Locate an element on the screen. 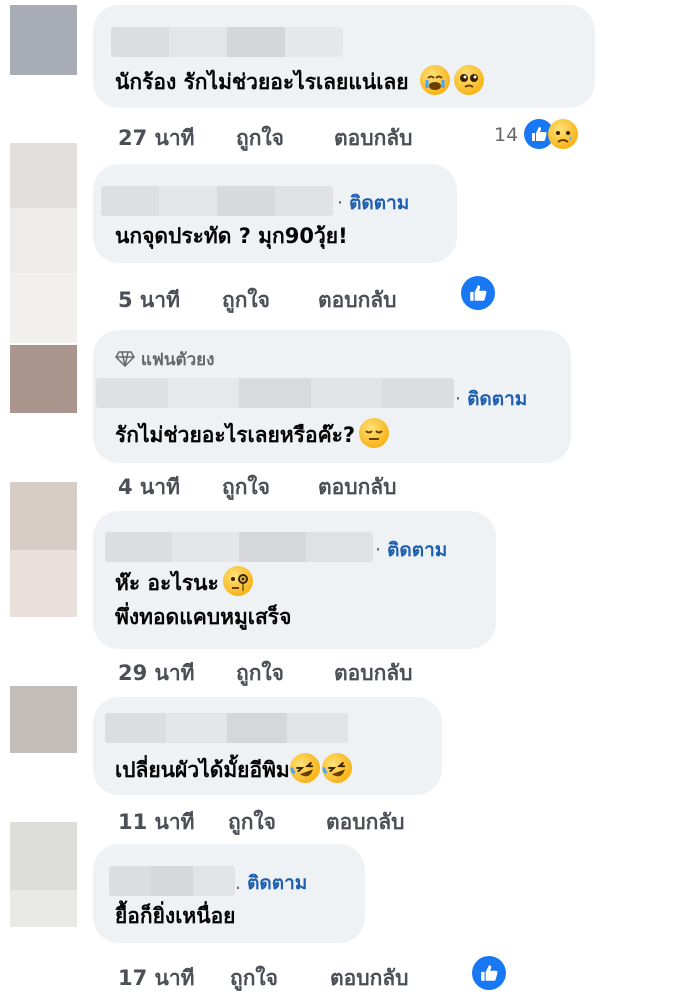 Image resolution: width=700 pixels, height=1001 pixels. comment-time: 27 นาที is located at coordinates (156, 138).